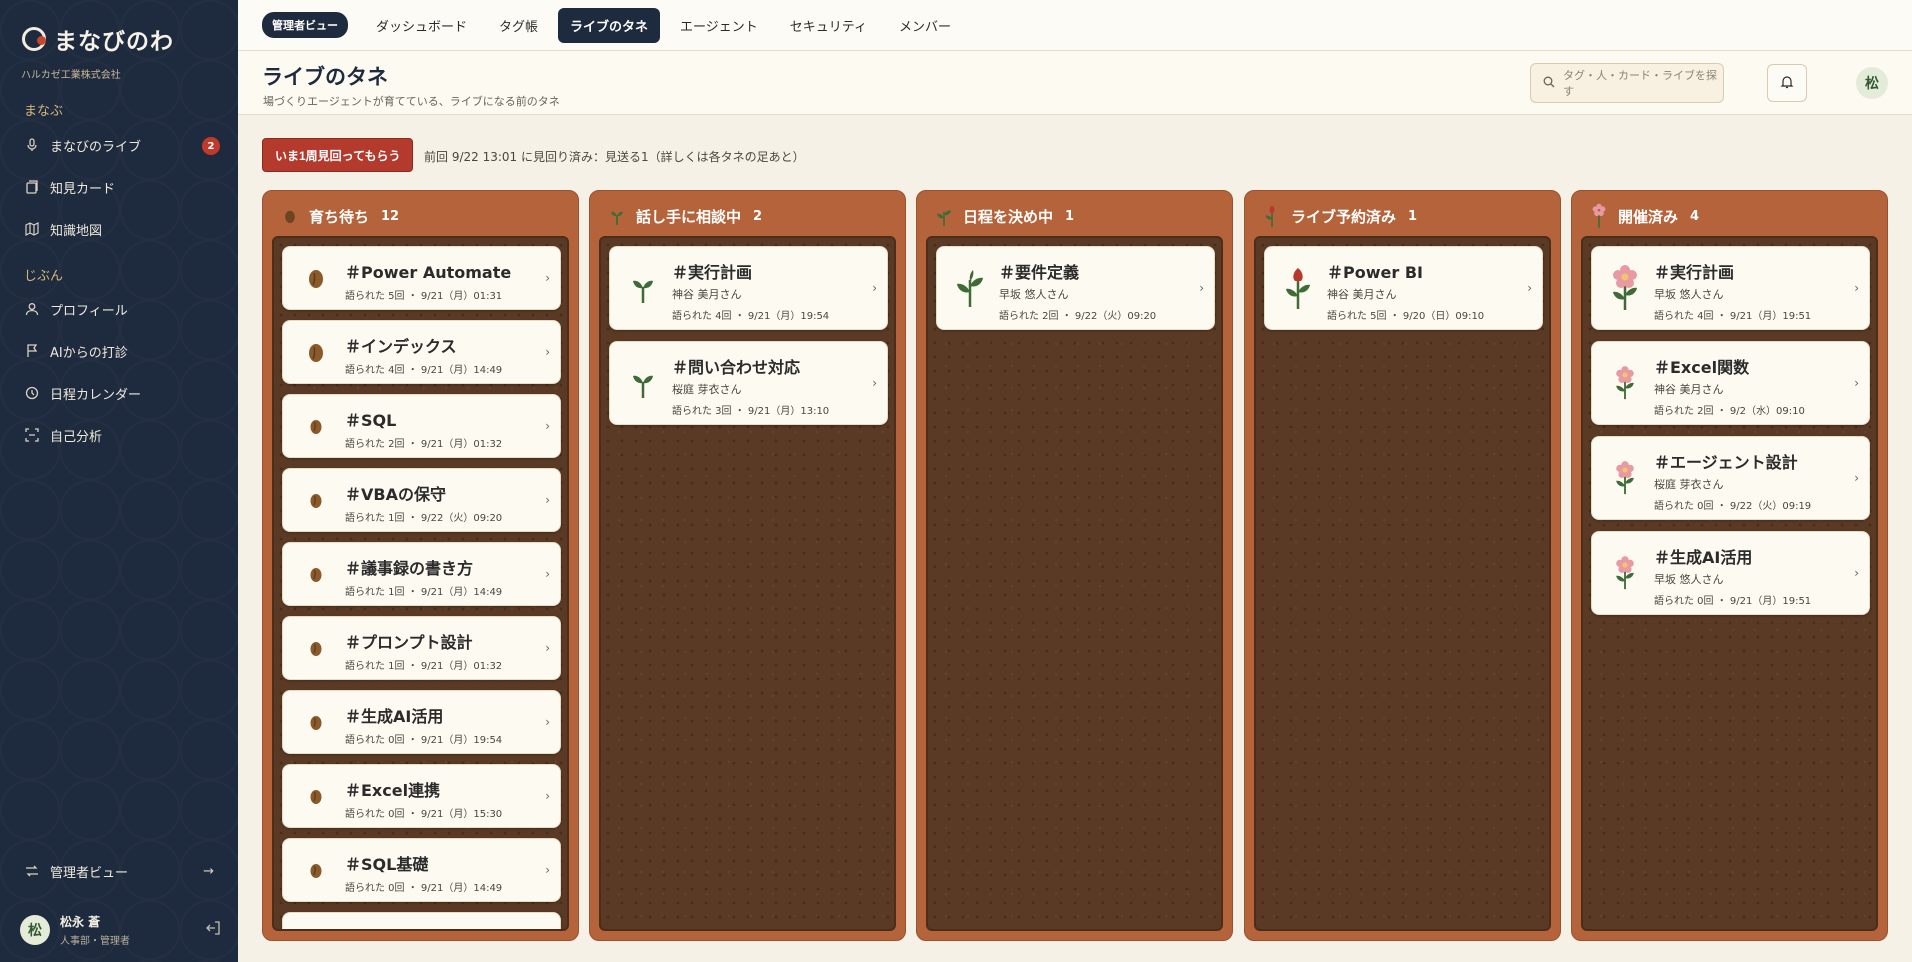 The height and width of the screenshot is (962, 1912). Describe the element at coordinates (122, 229) in the screenshot. I see `sidebar-item-map: 知識地図` at that location.